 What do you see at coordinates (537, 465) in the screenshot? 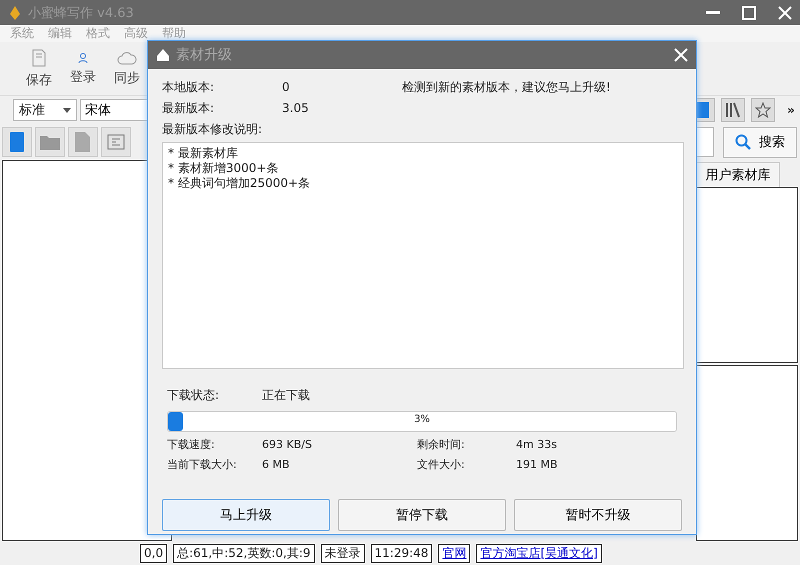
I see `stat-value: 191 MB` at bounding box center [537, 465].